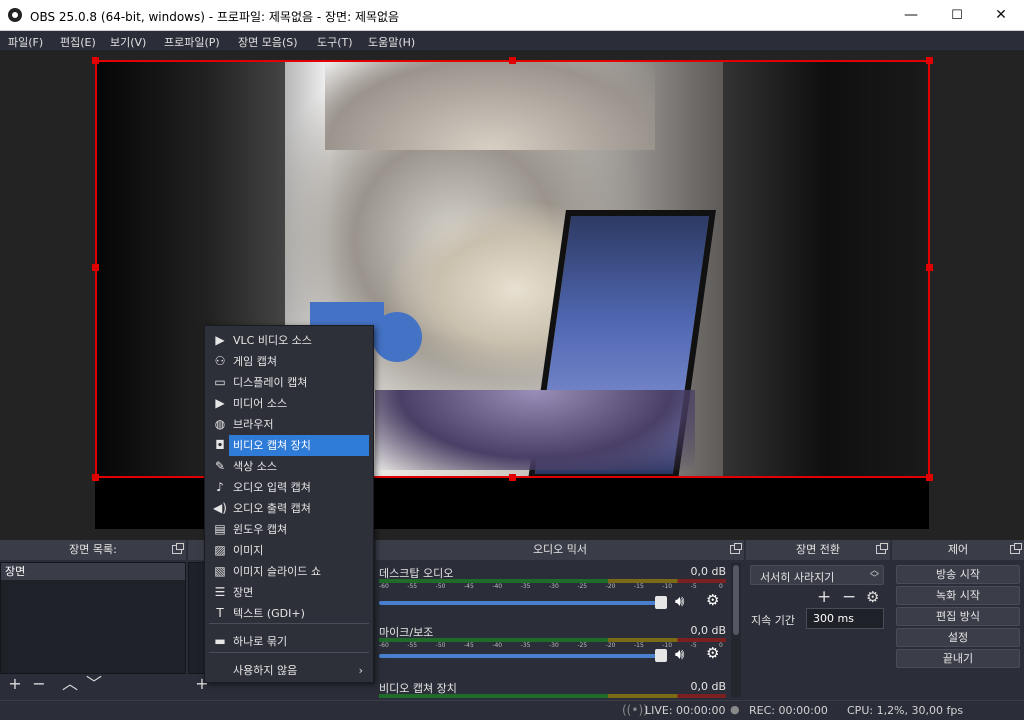  I want to click on close-button: ✕, so click(1001, 15).